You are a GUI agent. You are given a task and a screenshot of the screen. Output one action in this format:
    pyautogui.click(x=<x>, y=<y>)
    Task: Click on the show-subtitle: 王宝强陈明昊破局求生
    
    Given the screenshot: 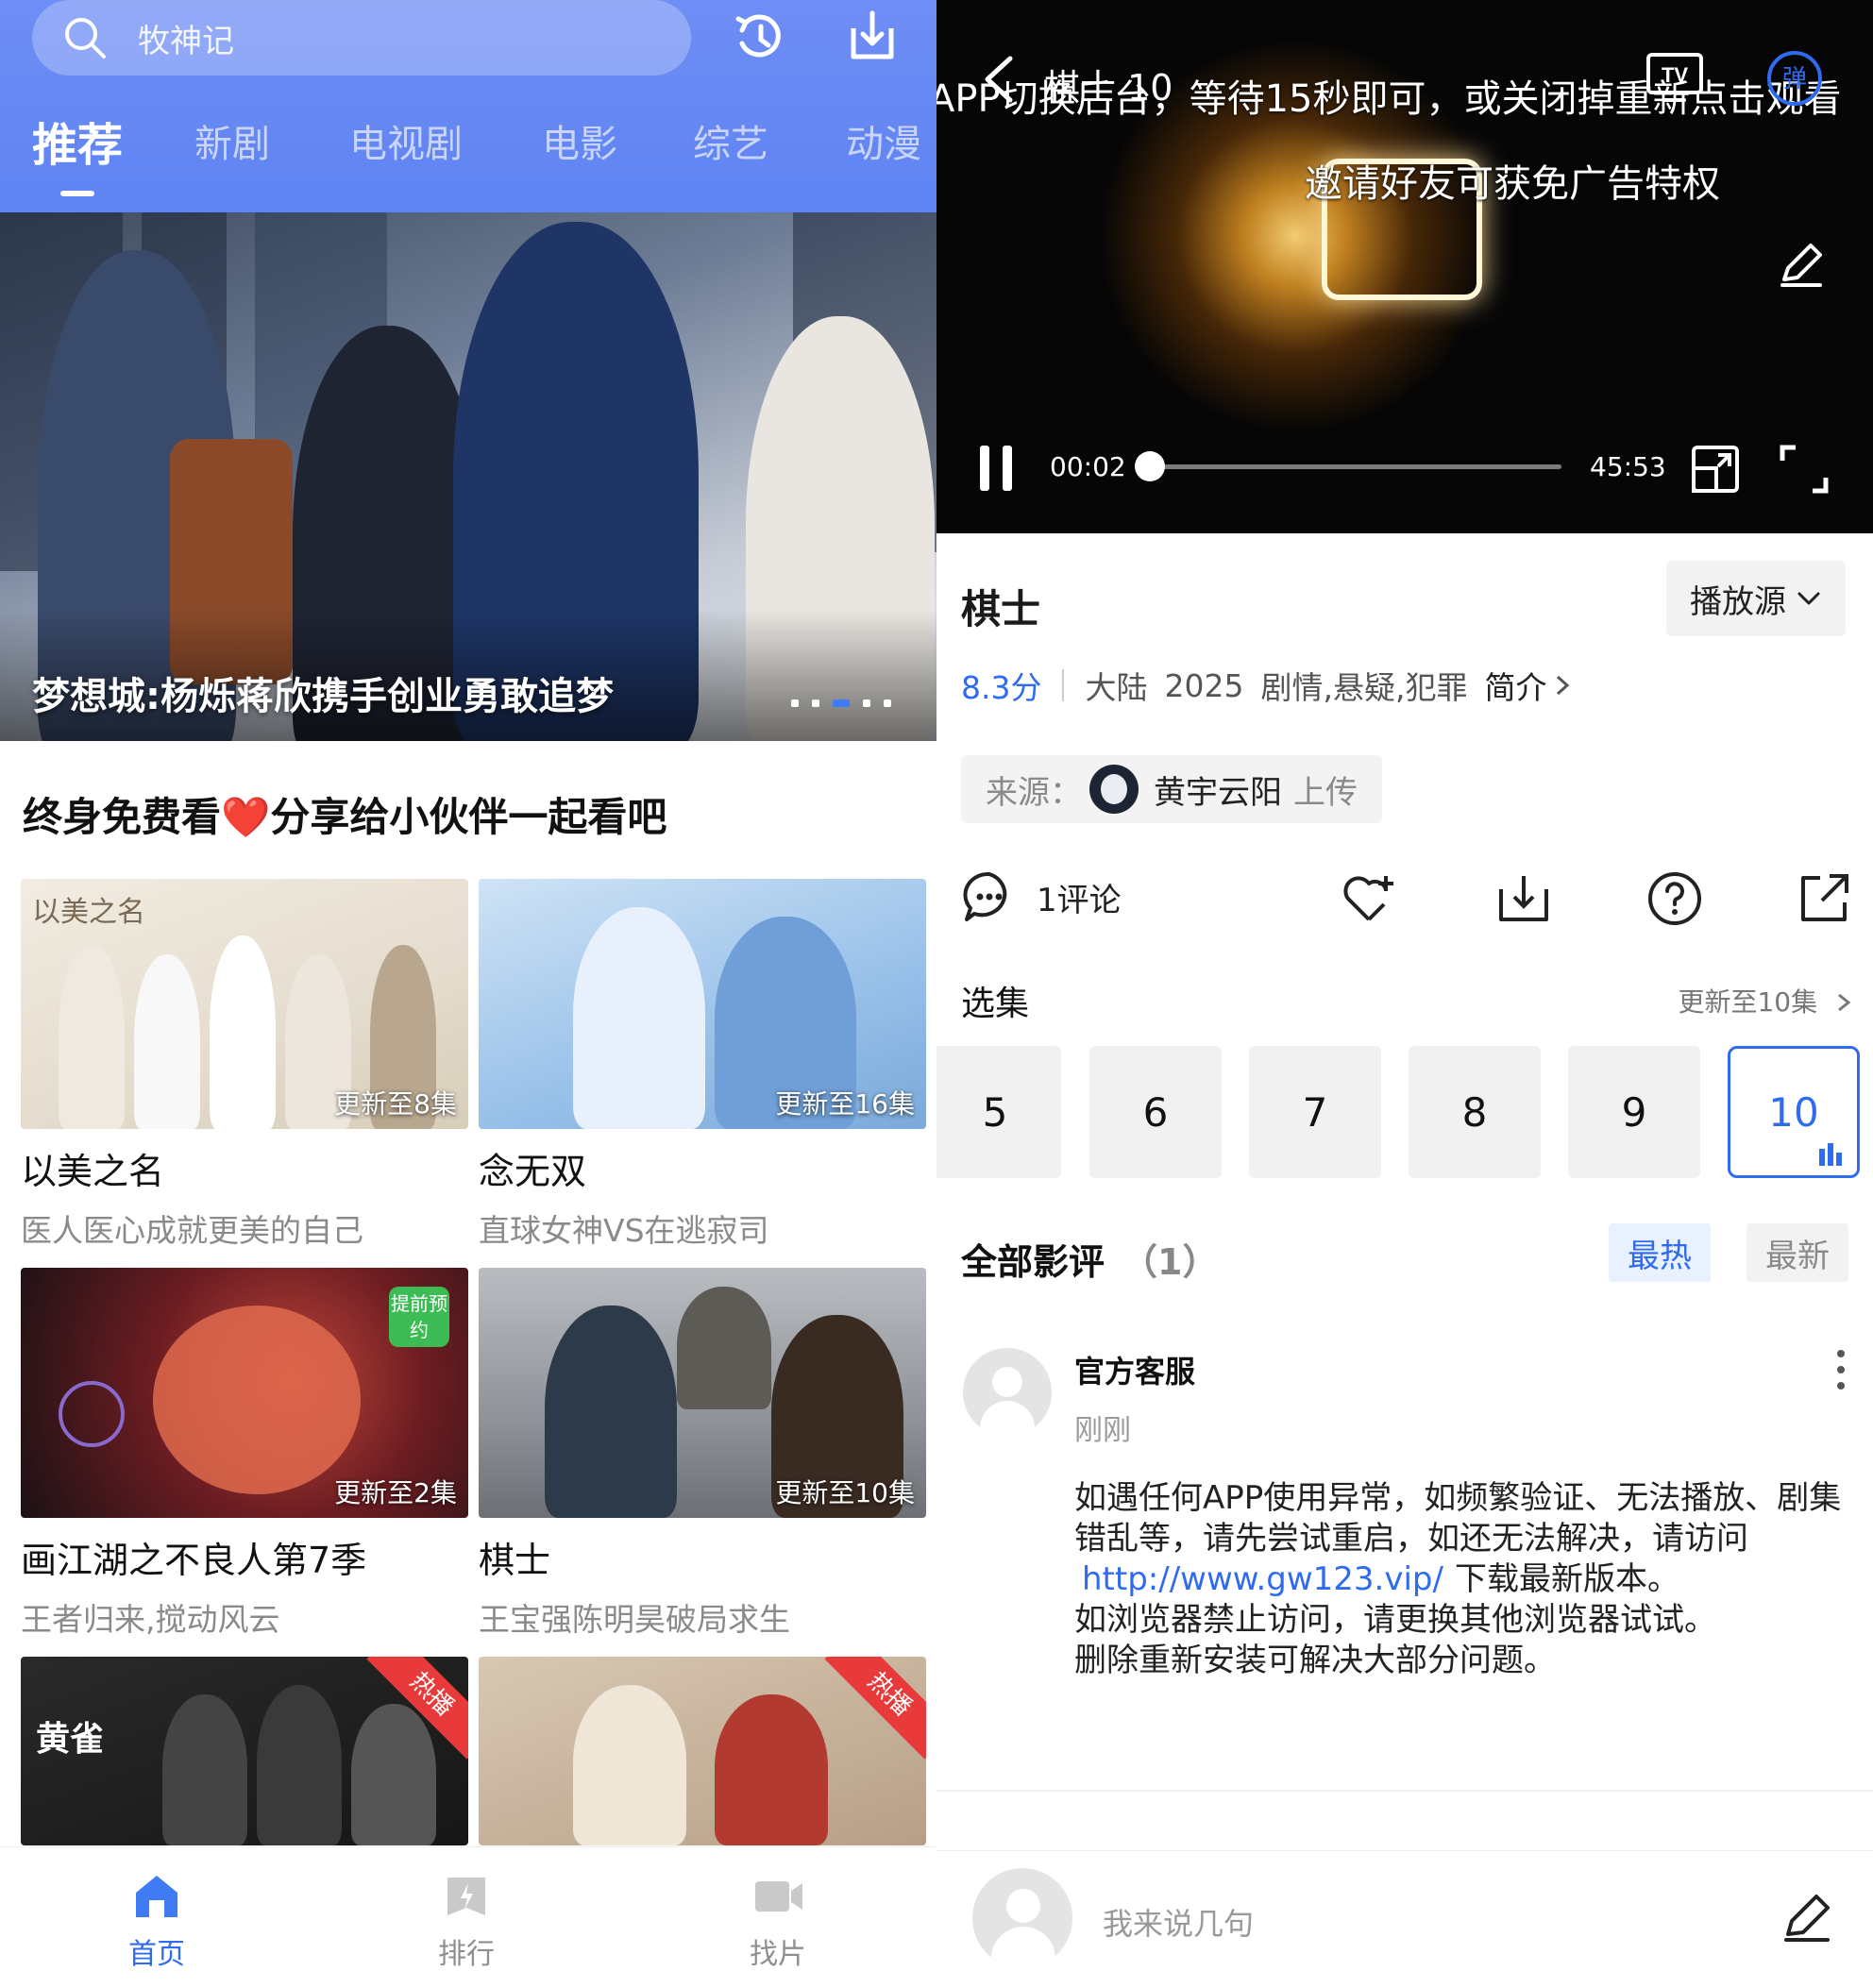 What is the action you would take?
    pyautogui.click(x=634, y=1619)
    